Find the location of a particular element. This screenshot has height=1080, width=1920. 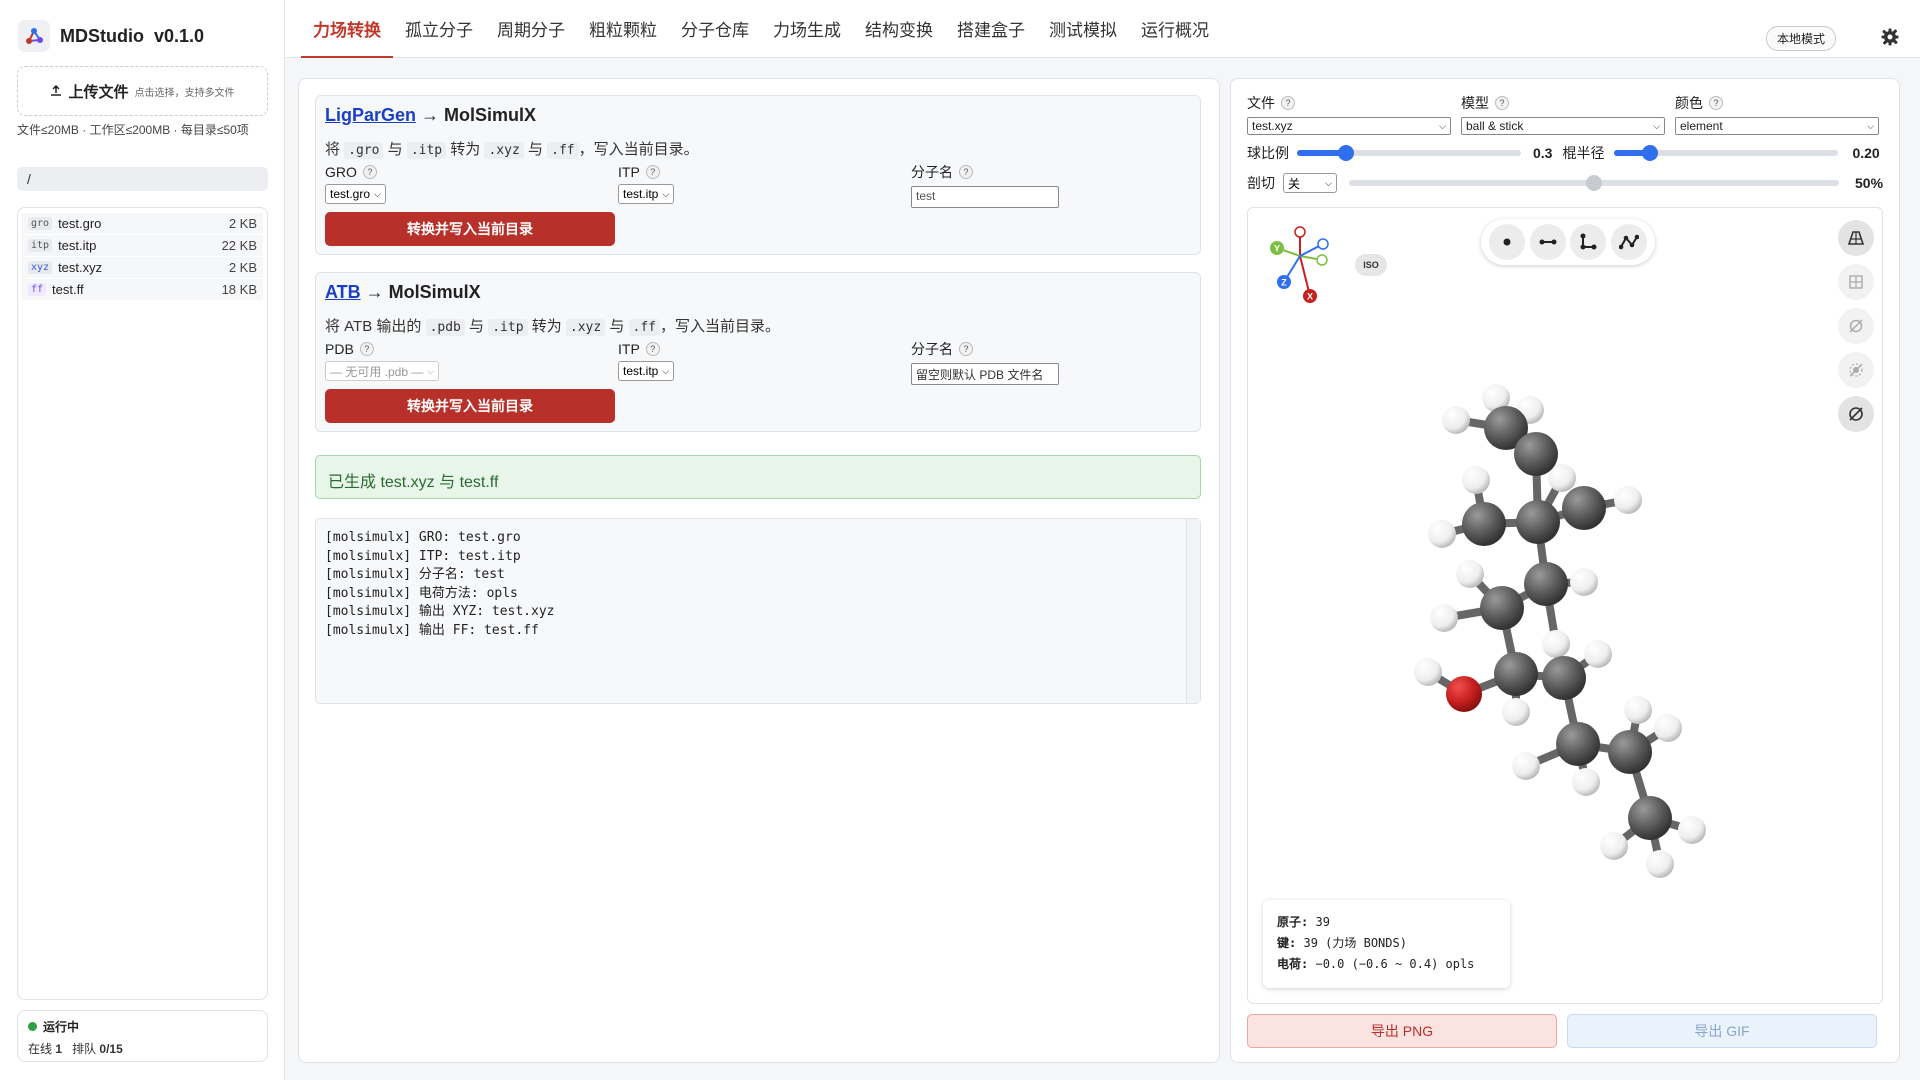

ligpargen-convert-button: 转换并写入当前目录 is located at coordinates (470, 229).